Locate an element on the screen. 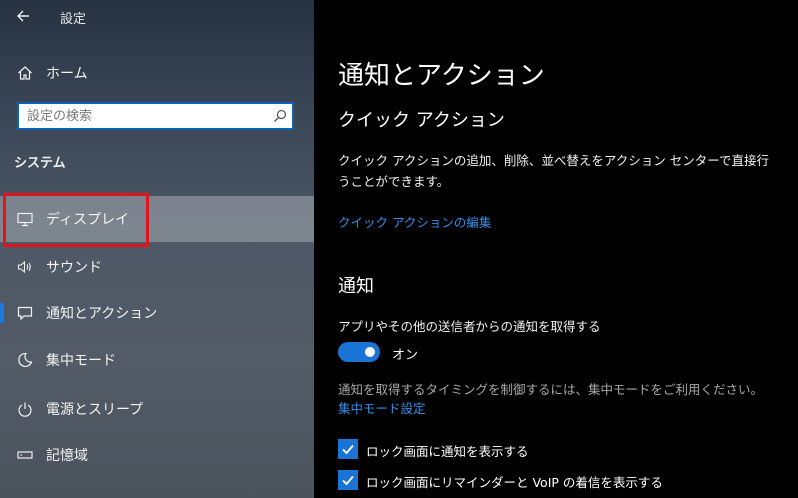 Image resolution: width=798 pixels, height=498 pixels. lock-screen-notifications-label: ロック画面に通知を表示する is located at coordinates (447, 451).